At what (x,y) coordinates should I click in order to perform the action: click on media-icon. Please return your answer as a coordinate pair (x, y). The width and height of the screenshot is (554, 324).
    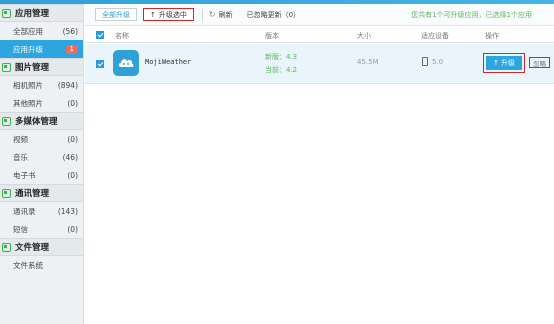
    Looking at the image, I should click on (6, 121).